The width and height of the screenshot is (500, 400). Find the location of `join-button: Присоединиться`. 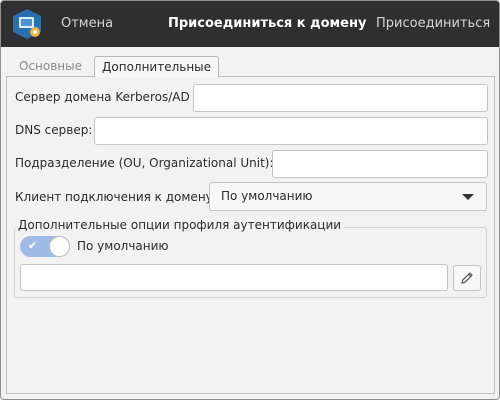

join-button: Присоединиться is located at coordinates (433, 24).